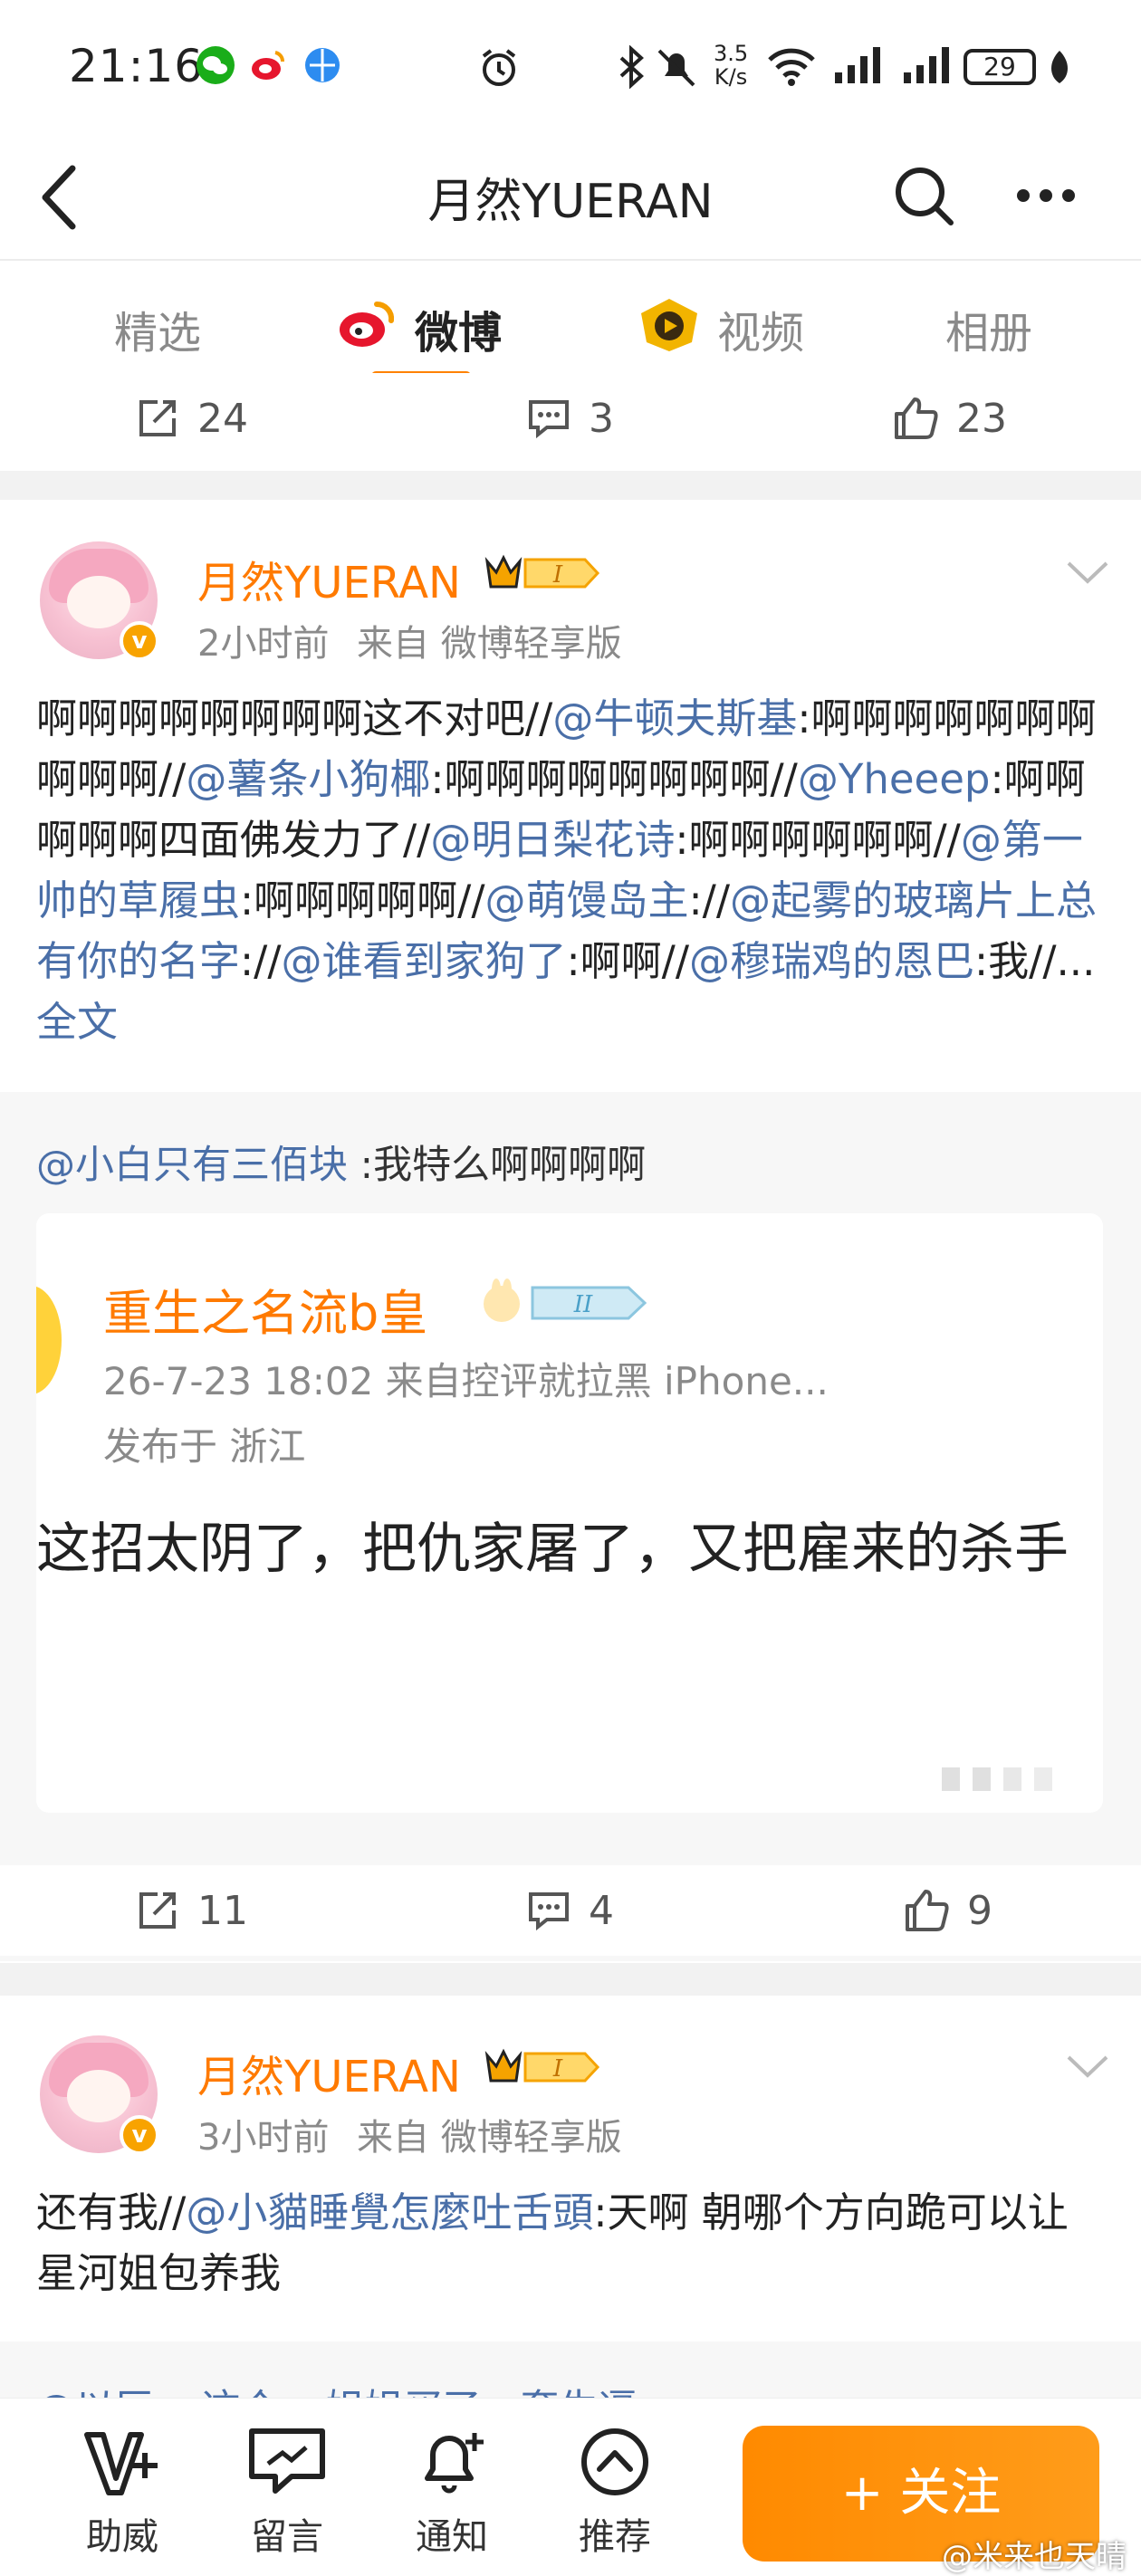 This screenshot has width=1141, height=2576. Describe the element at coordinates (268, 65) in the screenshot. I see `weibo-notify-icon` at that location.